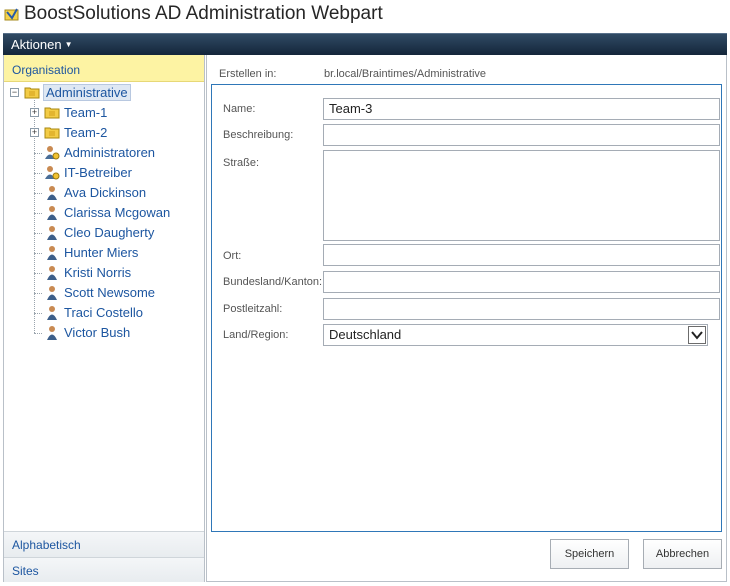 The width and height of the screenshot is (730, 586). I want to click on tab-alphabetical: Alphabetisch, so click(104, 544).